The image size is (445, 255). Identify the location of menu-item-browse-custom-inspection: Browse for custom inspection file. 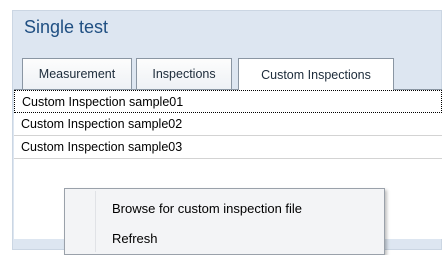
(207, 208).